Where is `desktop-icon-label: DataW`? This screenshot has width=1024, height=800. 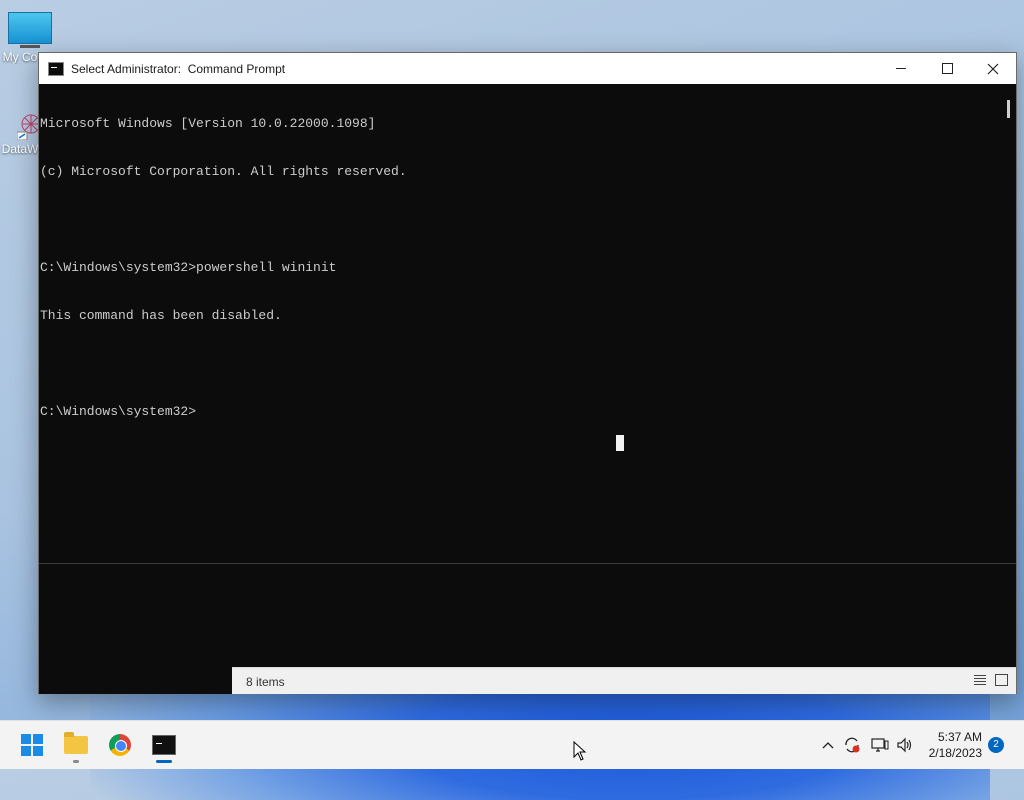 desktop-icon-label: DataW is located at coordinates (20, 149).